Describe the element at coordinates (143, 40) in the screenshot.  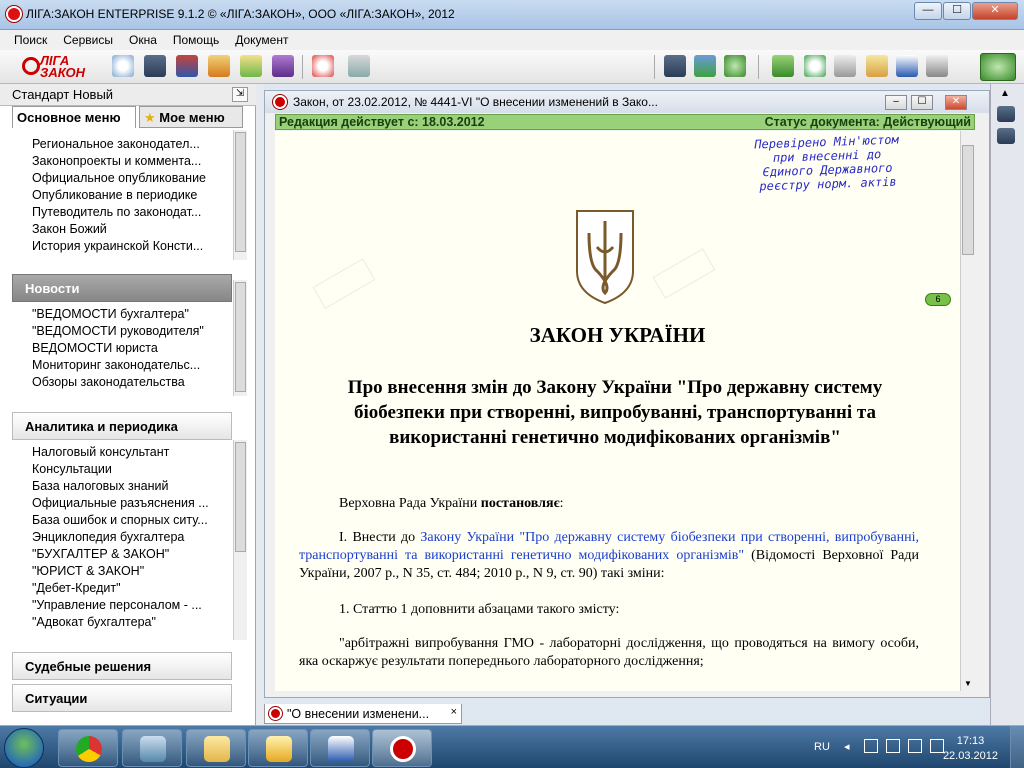
I see `menu-windows: Окна` at that location.